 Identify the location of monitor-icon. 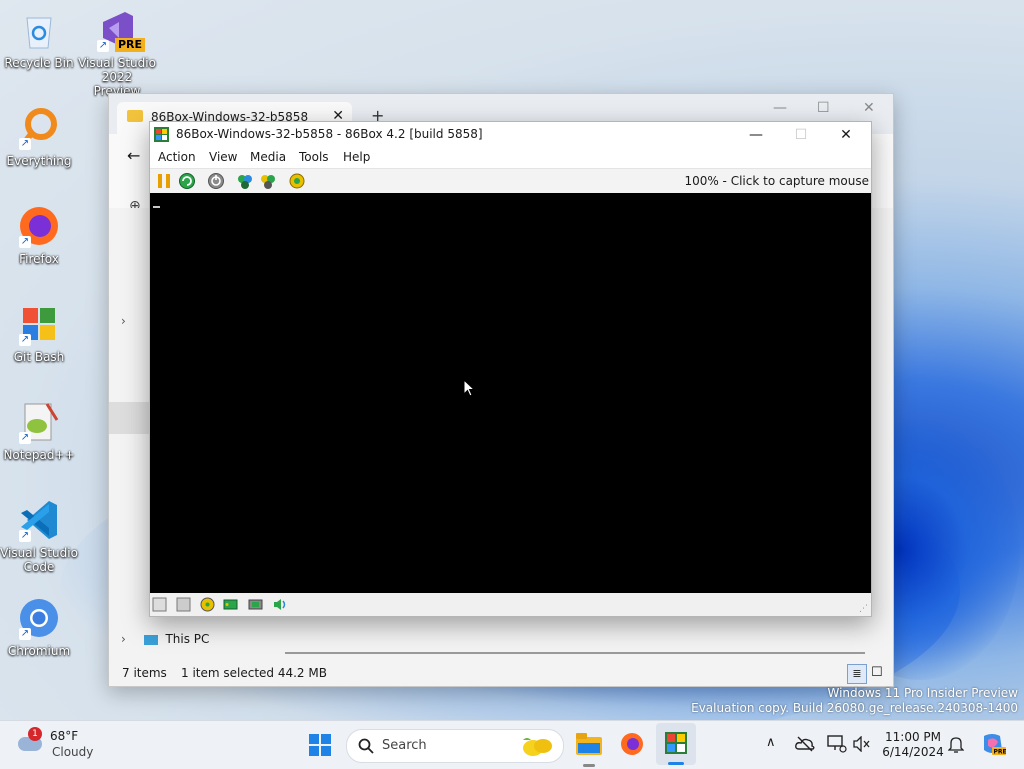
(150, 639).